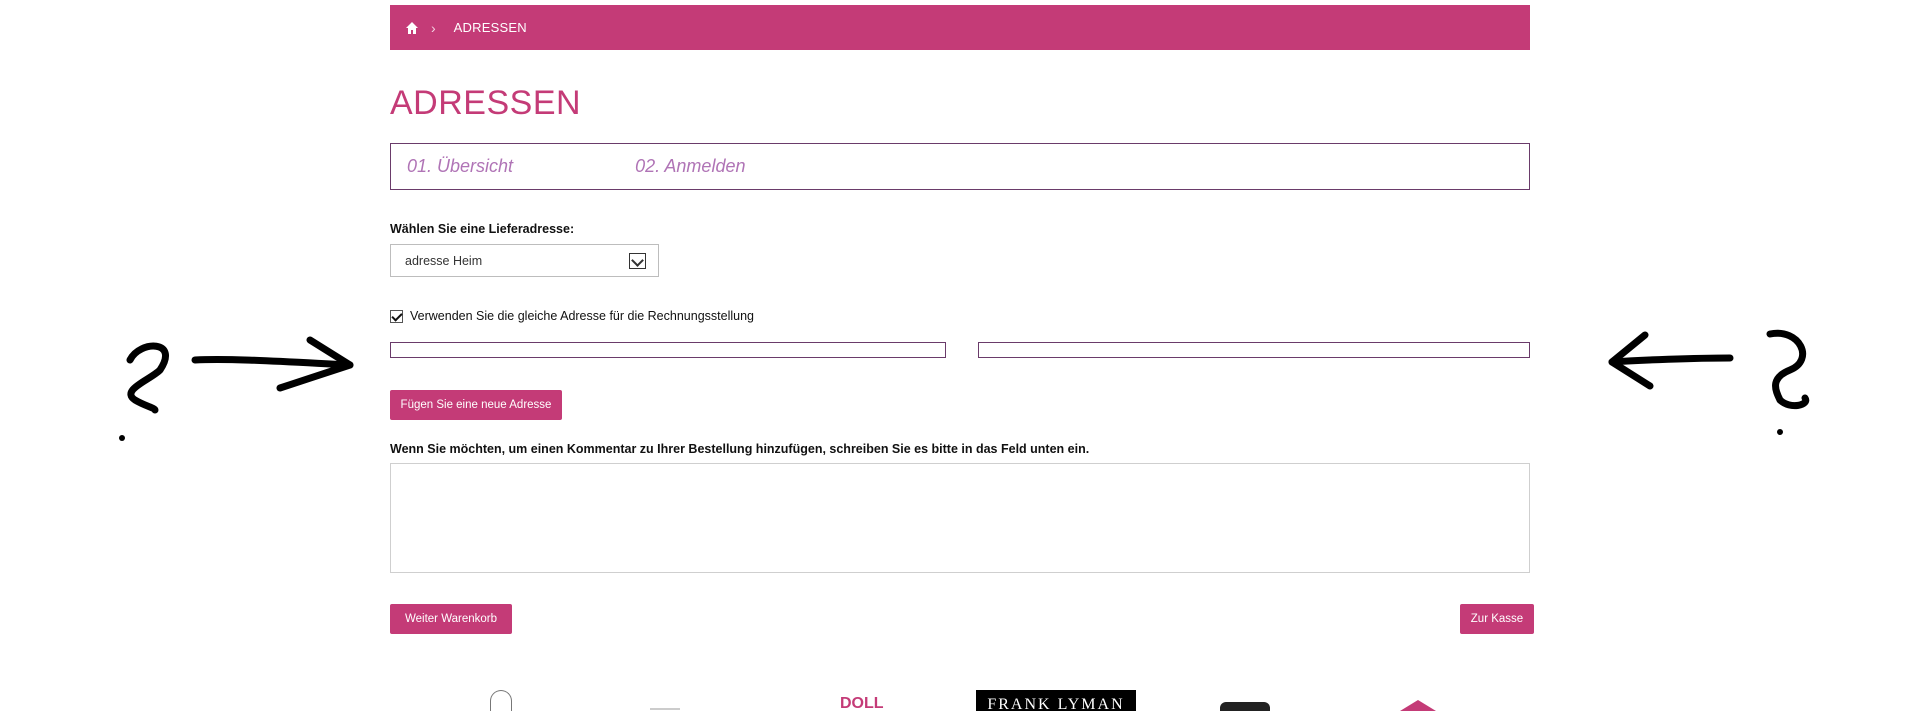 The width and height of the screenshot is (1920, 711). I want to click on delivery-address-selected: adresse Heim, so click(444, 260).